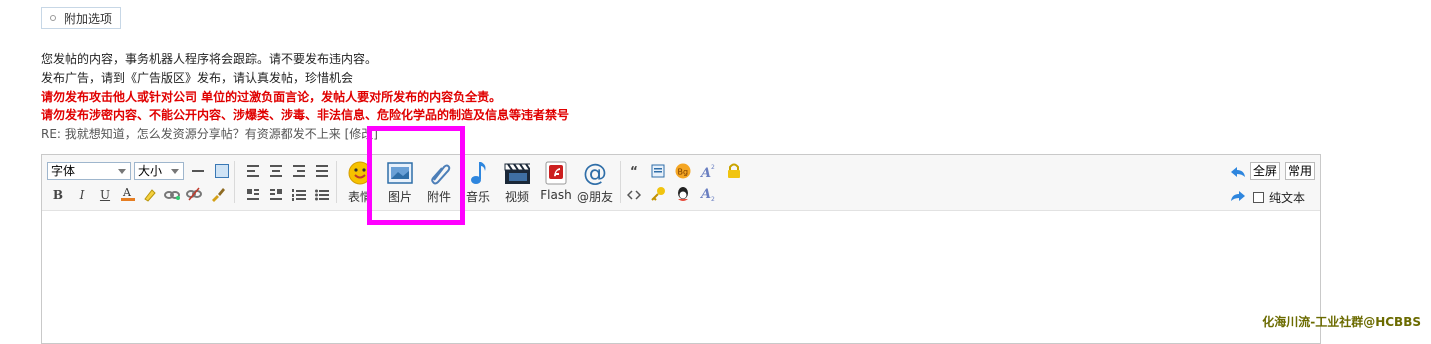 Image resolution: width=1431 pixels, height=344 pixels. I want to click on font-family-value: 字体, so click(63, 171).